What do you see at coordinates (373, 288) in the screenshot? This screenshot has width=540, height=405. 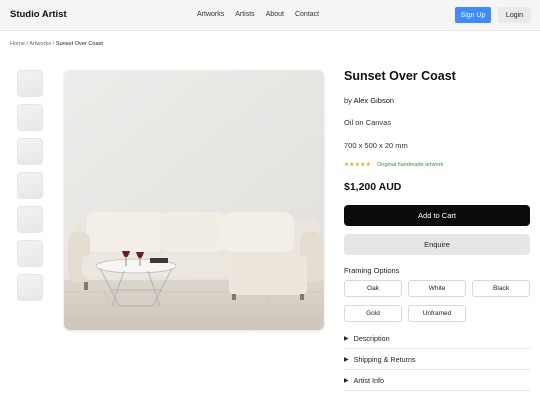 I see `framing-option-oak: Oak` at bounding box center [373, 288].